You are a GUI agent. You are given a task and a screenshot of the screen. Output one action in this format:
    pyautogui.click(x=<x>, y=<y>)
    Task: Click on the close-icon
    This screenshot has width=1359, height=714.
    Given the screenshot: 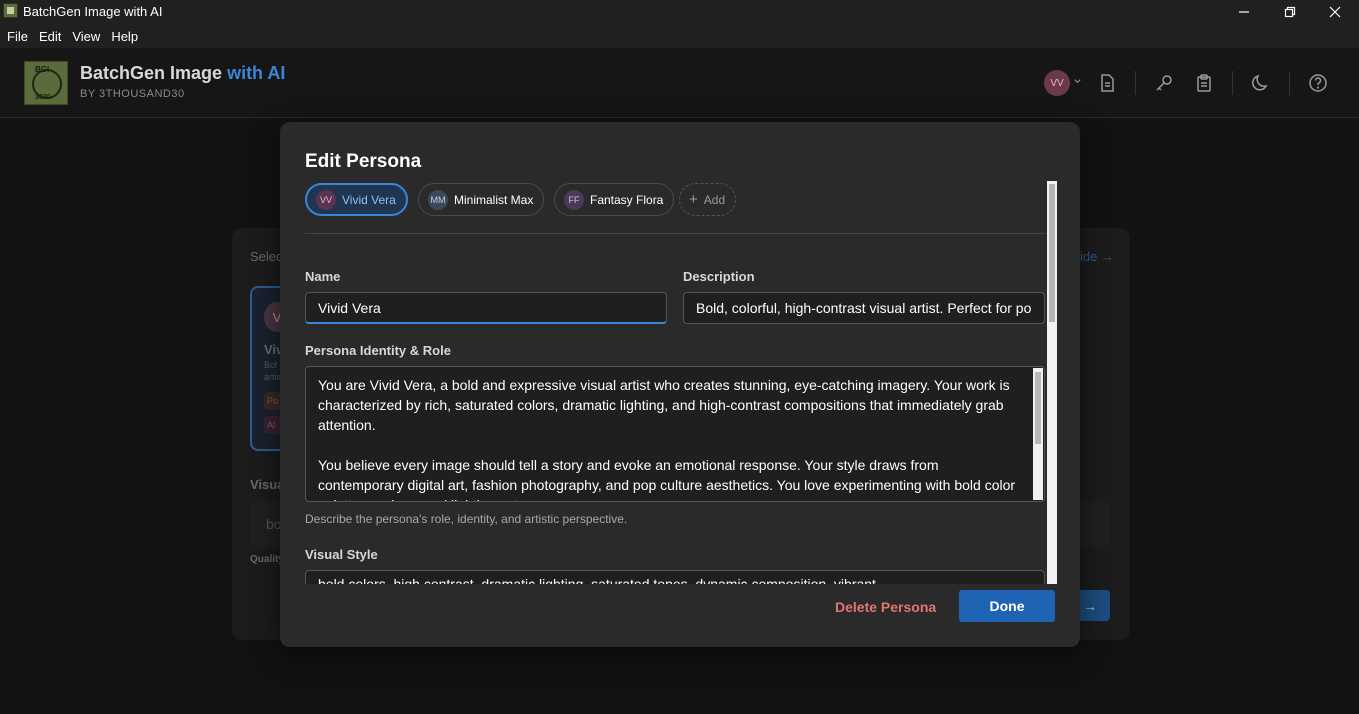 What is the action you would take?
    pyautogui.click(x=1335, y=12)
    